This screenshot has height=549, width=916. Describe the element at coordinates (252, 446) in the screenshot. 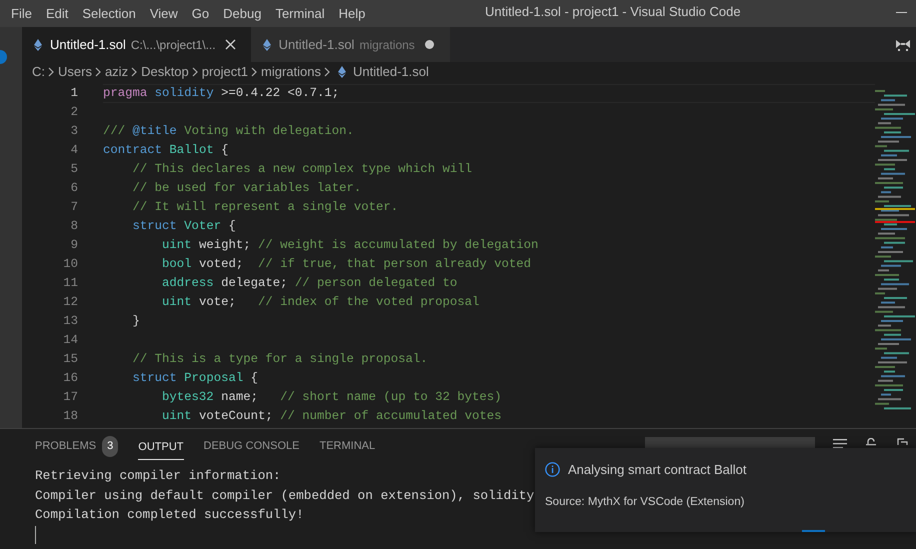

I see `panel-tab: DEBUG CONSOLE` at that location.